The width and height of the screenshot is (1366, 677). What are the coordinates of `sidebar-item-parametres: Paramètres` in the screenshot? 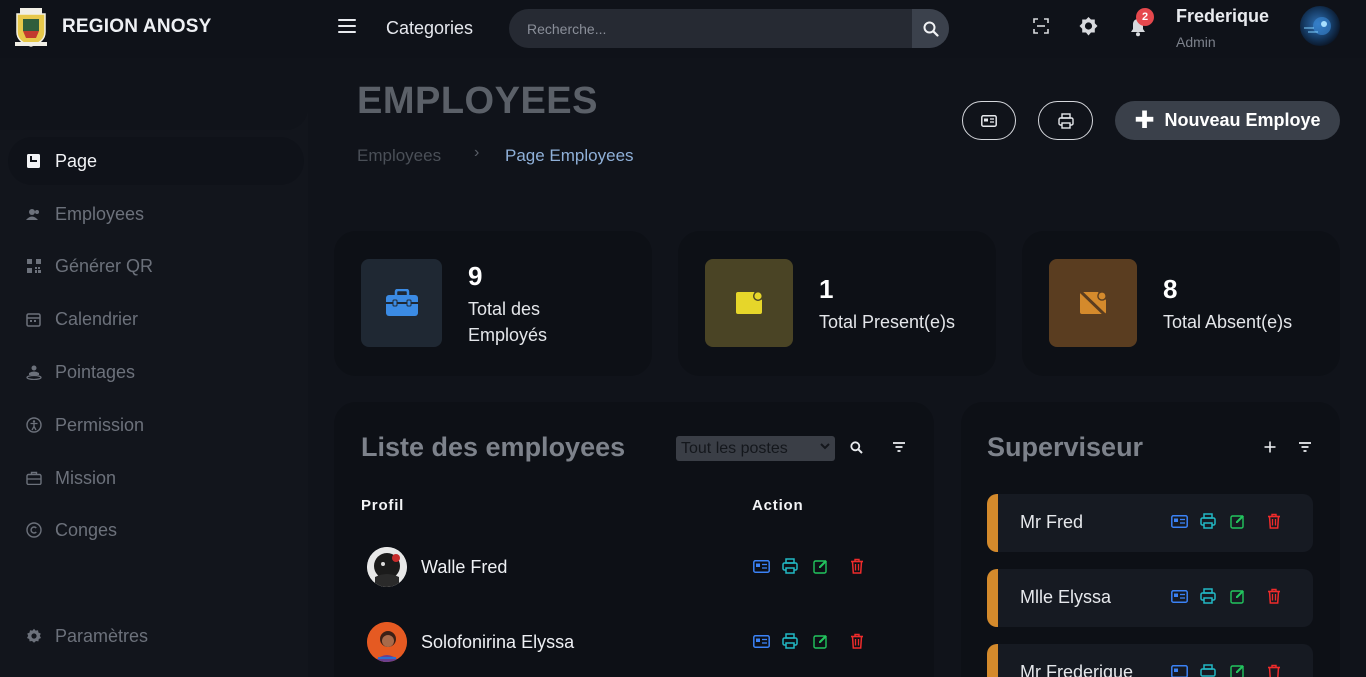 It's located at (150, 636).